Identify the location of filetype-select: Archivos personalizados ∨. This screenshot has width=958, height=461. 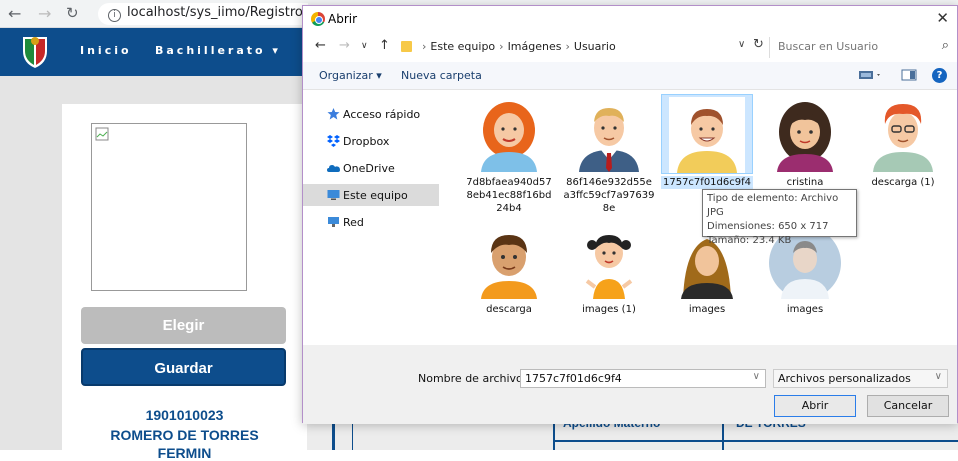
(860, 378).